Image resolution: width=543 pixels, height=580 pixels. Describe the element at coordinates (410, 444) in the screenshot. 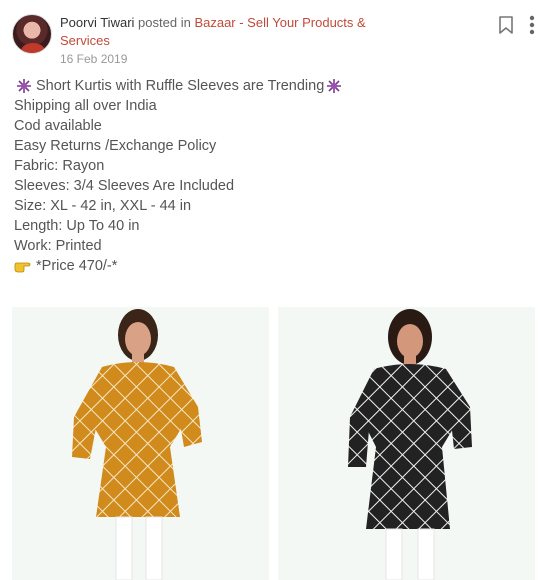

I see `black-kurti-illustration` at that location.